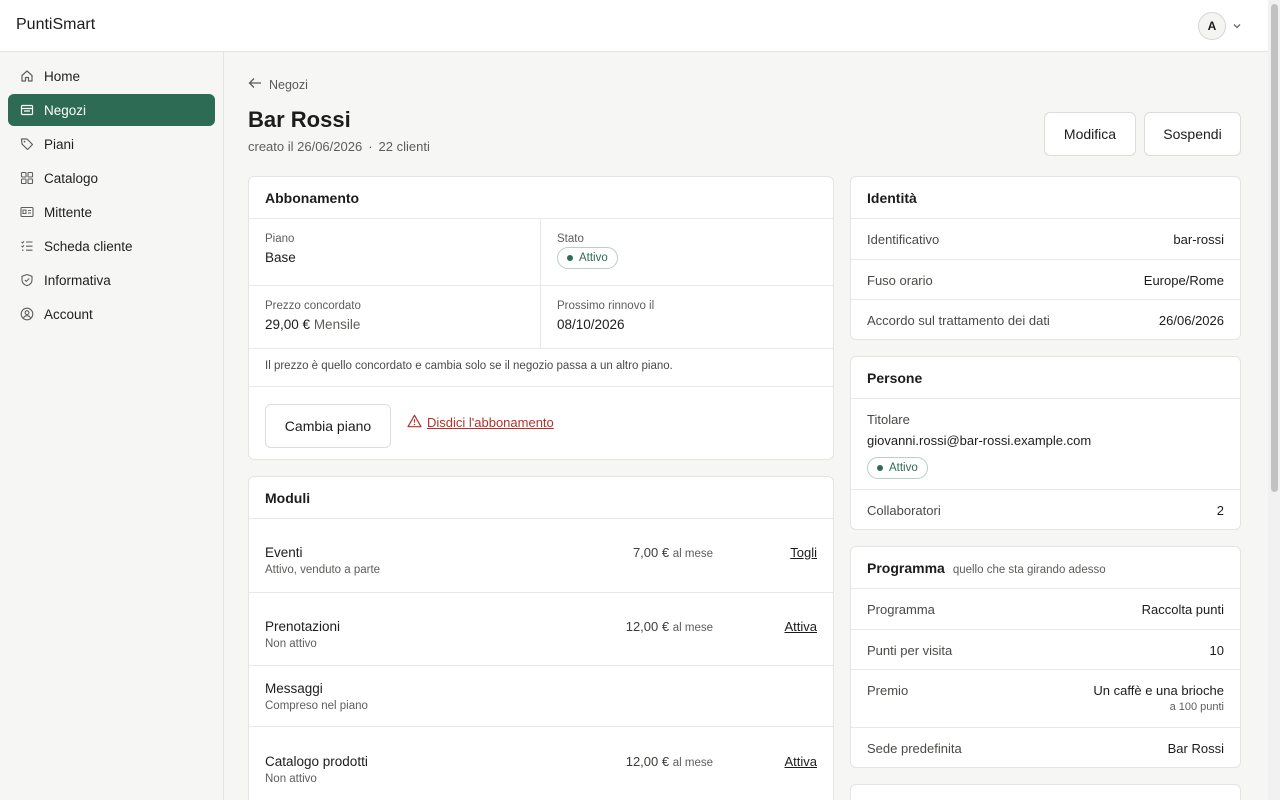 The height and width of the screenshot is (800, 1280). Describe the element at coordinates (284, 552) in the screenshot. I see `module-name: Eventi` at that location.